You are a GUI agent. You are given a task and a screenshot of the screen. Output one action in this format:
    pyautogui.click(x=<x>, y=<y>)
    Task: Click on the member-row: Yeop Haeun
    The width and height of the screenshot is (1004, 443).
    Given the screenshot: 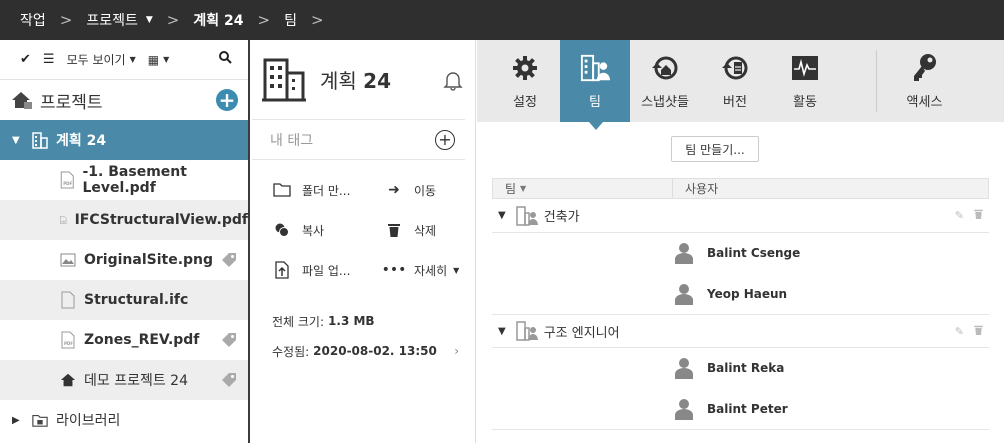 What is the action you would take?
    pyautogui.click(x=731, y=294)
    